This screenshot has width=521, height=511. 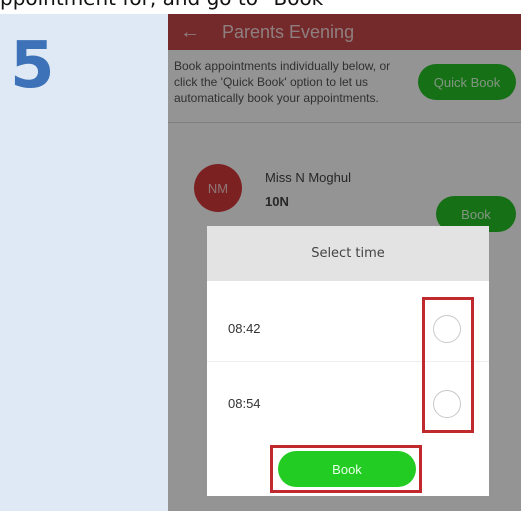 I want to click on step-number: 5, so click(x=32, y=66).